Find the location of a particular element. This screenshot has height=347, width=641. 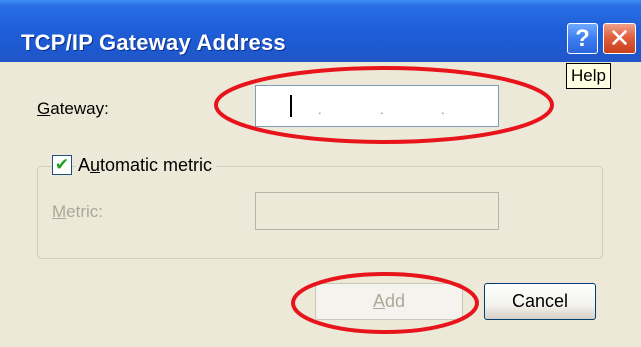

add-button-label: dd is located at coordinates (395, 301).